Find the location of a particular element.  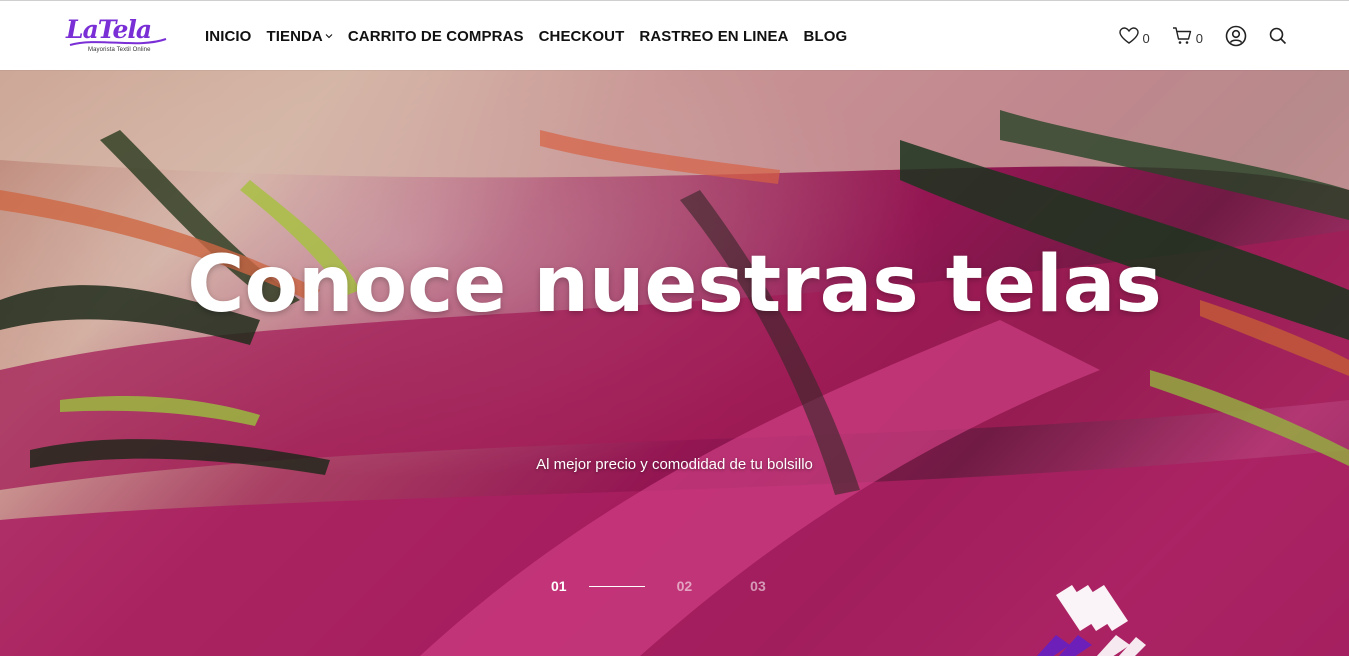

nav-item-checkout: CHECKOUT is located at coordinates (582, 36).